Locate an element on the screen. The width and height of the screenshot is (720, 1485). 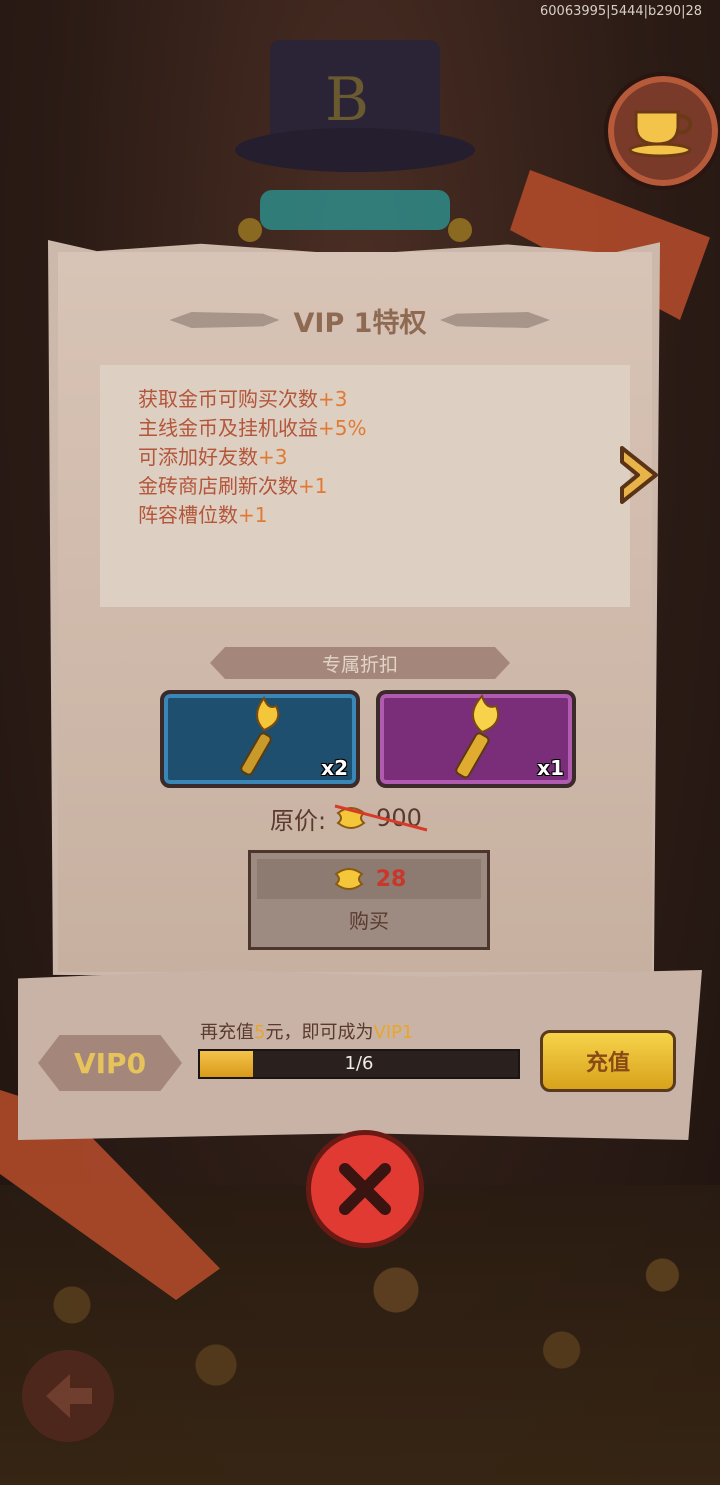
perk-item: 可添加好友数+3 is located at coordinates (213, 457).